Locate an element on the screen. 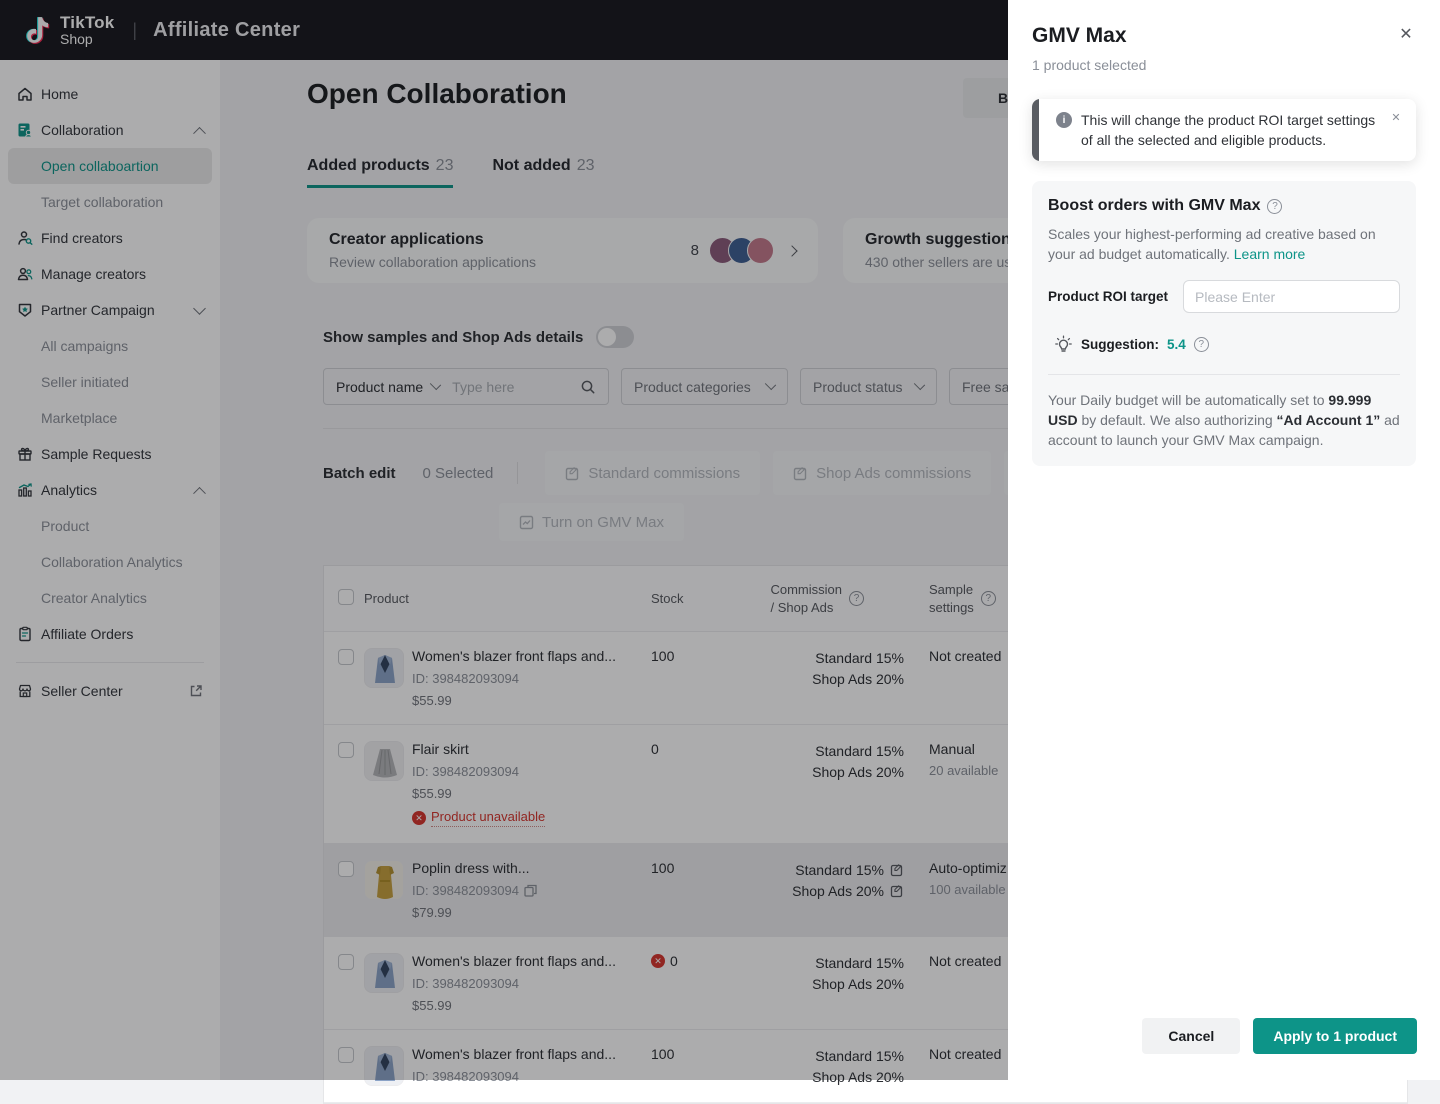  suggestion-label: Suggestion: is located at coordinates (1120, 344).